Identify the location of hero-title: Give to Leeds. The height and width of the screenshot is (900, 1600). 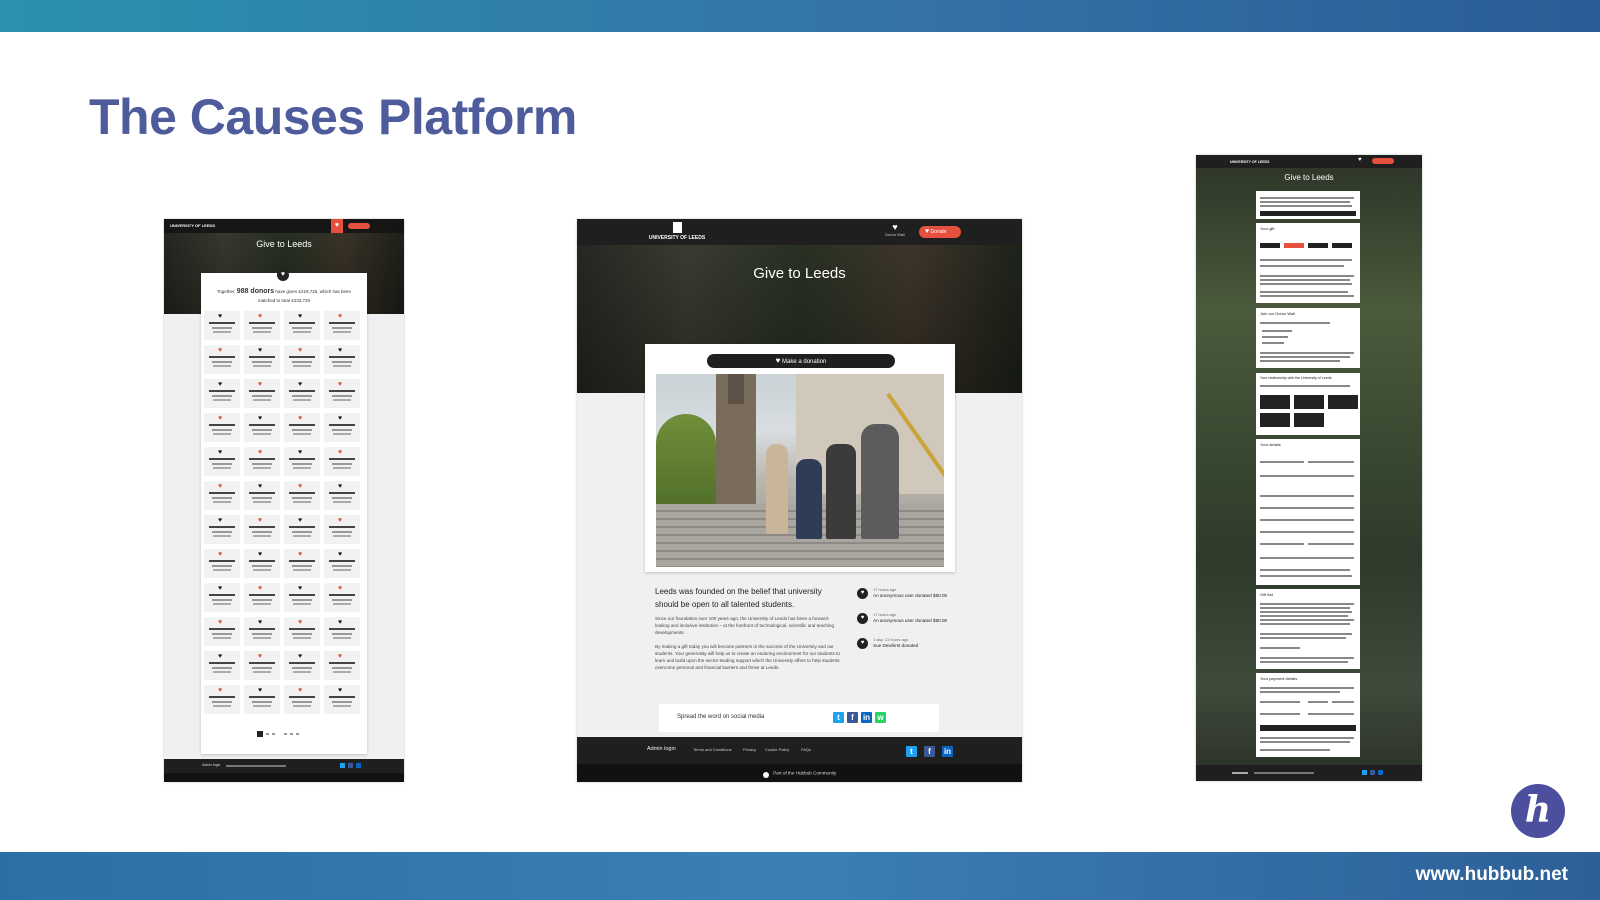
(1309, 177).